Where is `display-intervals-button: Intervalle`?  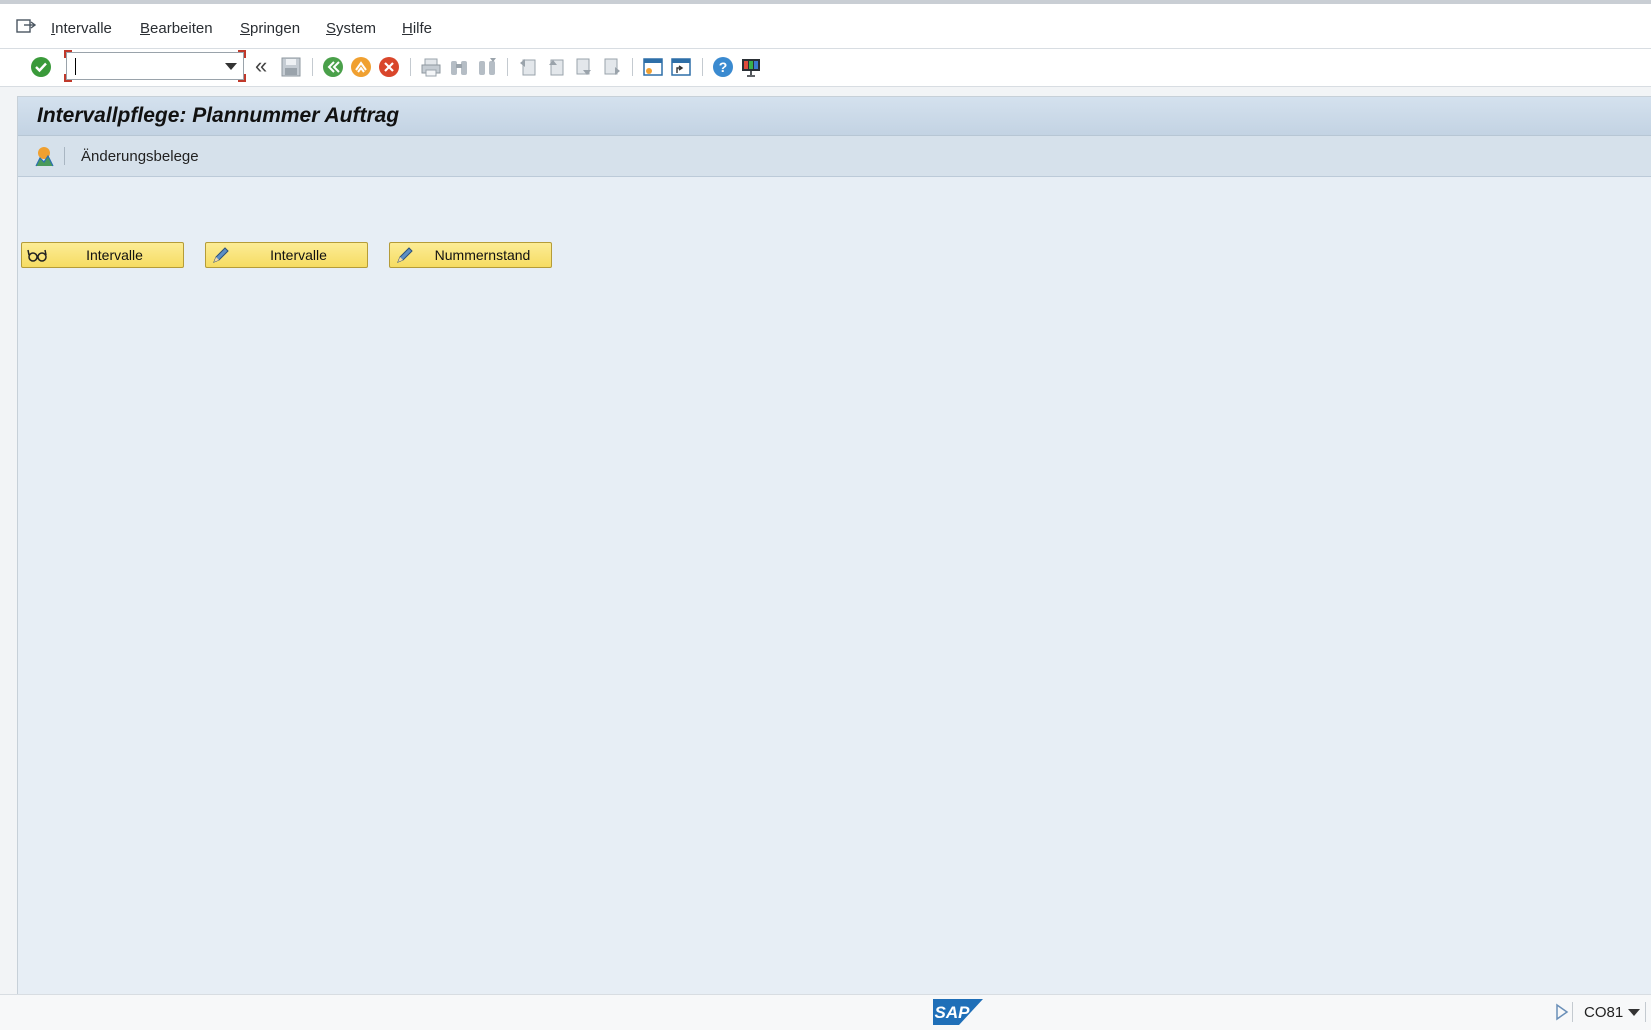 display-intervals-button: Intervalle is located at coordinates (102, 255).